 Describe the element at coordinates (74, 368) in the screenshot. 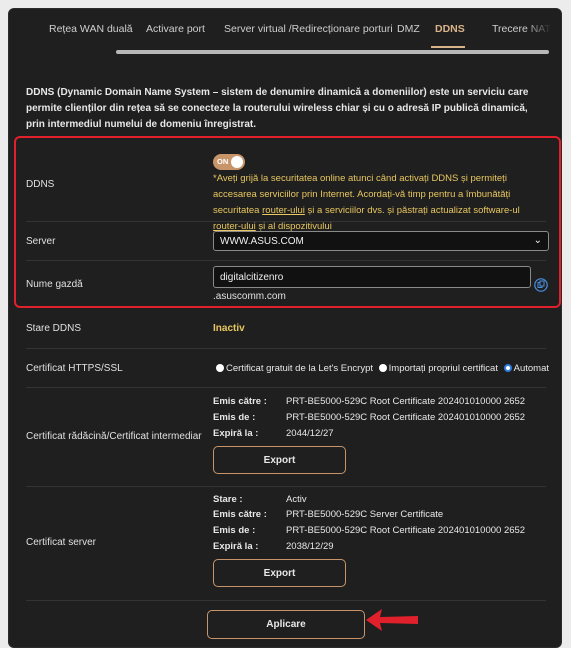

I see `https-label: Certificat HTTPS/SSL` at that location.